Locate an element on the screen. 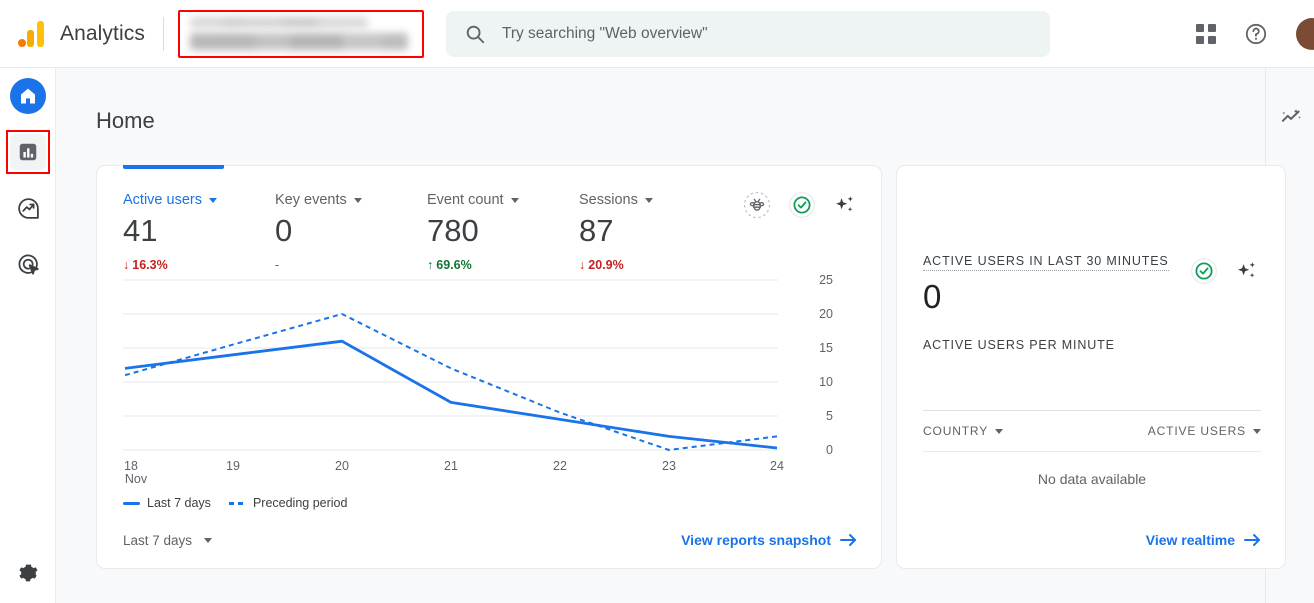 The height and width of the screenshot is (603, 1314). metric-selector: Active users is located at coordinates (199, 200).